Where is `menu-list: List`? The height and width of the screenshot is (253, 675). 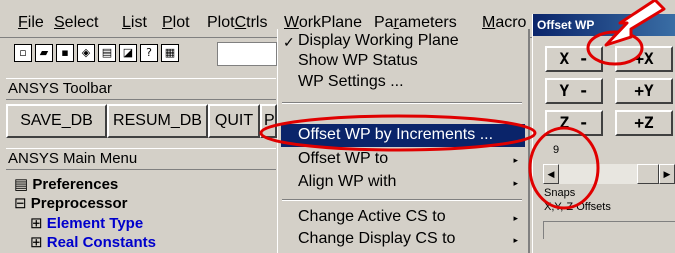
menu-list: List is located at coordinates (134, 23).